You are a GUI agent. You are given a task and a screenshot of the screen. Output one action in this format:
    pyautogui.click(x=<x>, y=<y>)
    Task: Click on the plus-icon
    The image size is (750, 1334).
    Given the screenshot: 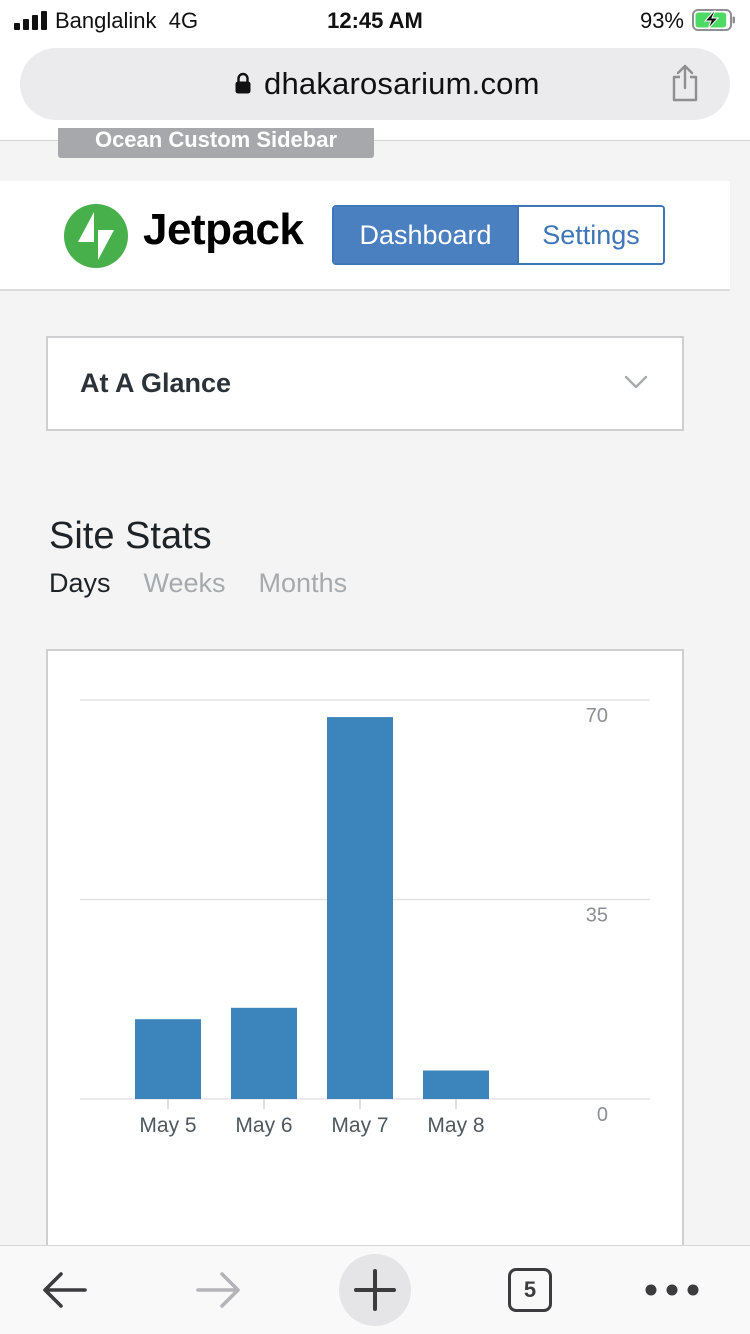 What is the action you would take?
    pyautogui.click(x=375, y=1290)
    